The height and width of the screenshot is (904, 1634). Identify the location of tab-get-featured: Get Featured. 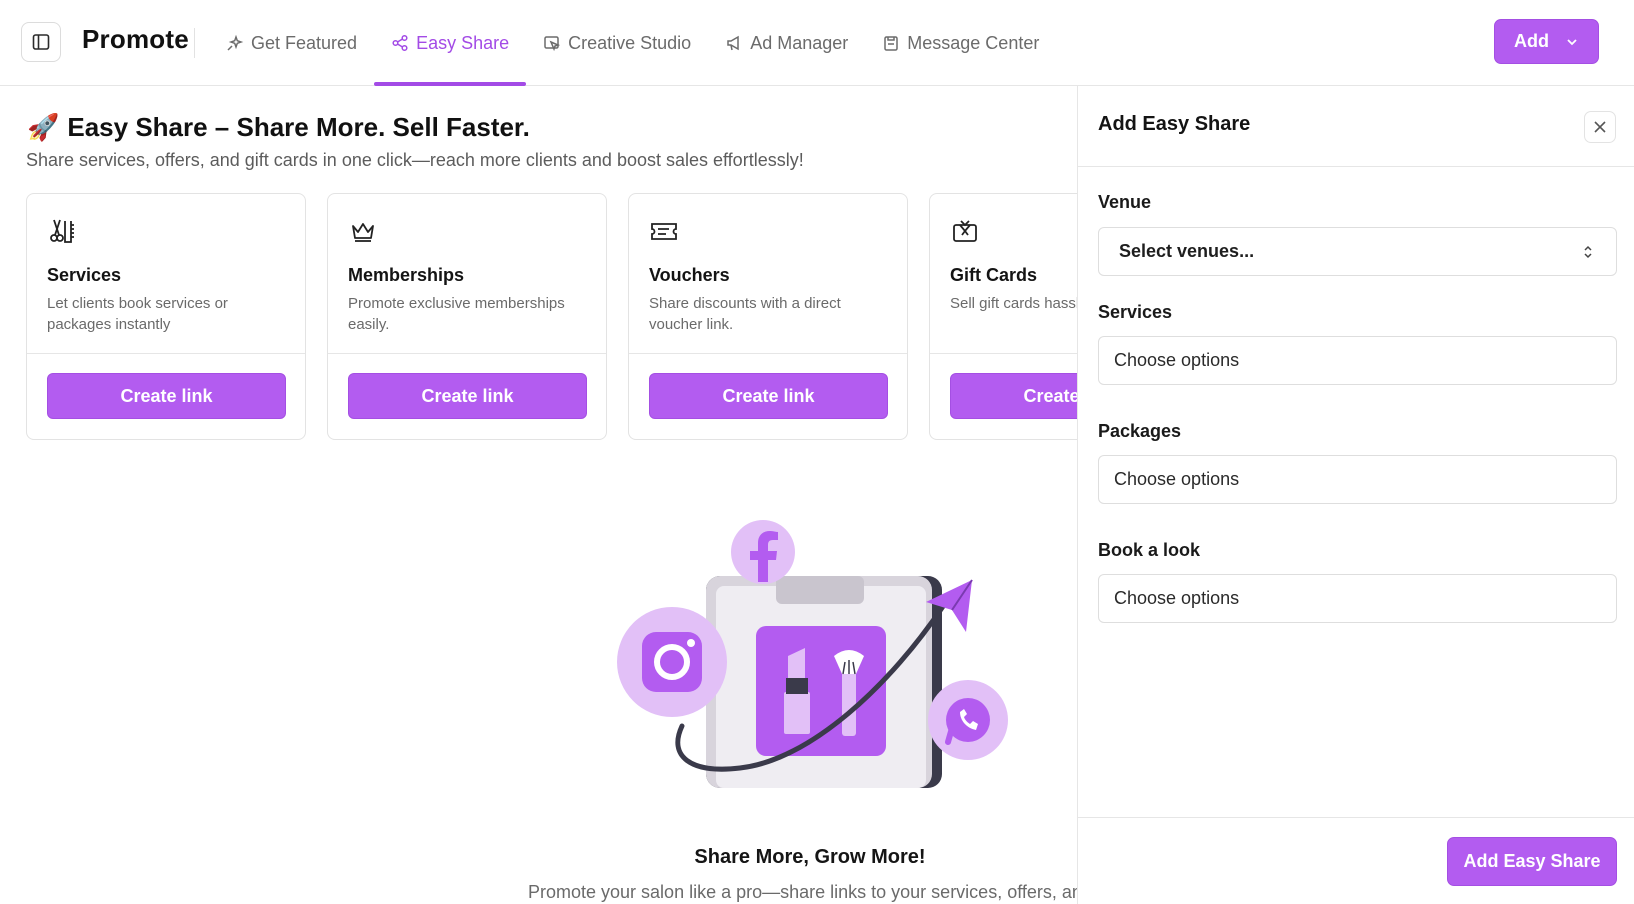
(299, 43).